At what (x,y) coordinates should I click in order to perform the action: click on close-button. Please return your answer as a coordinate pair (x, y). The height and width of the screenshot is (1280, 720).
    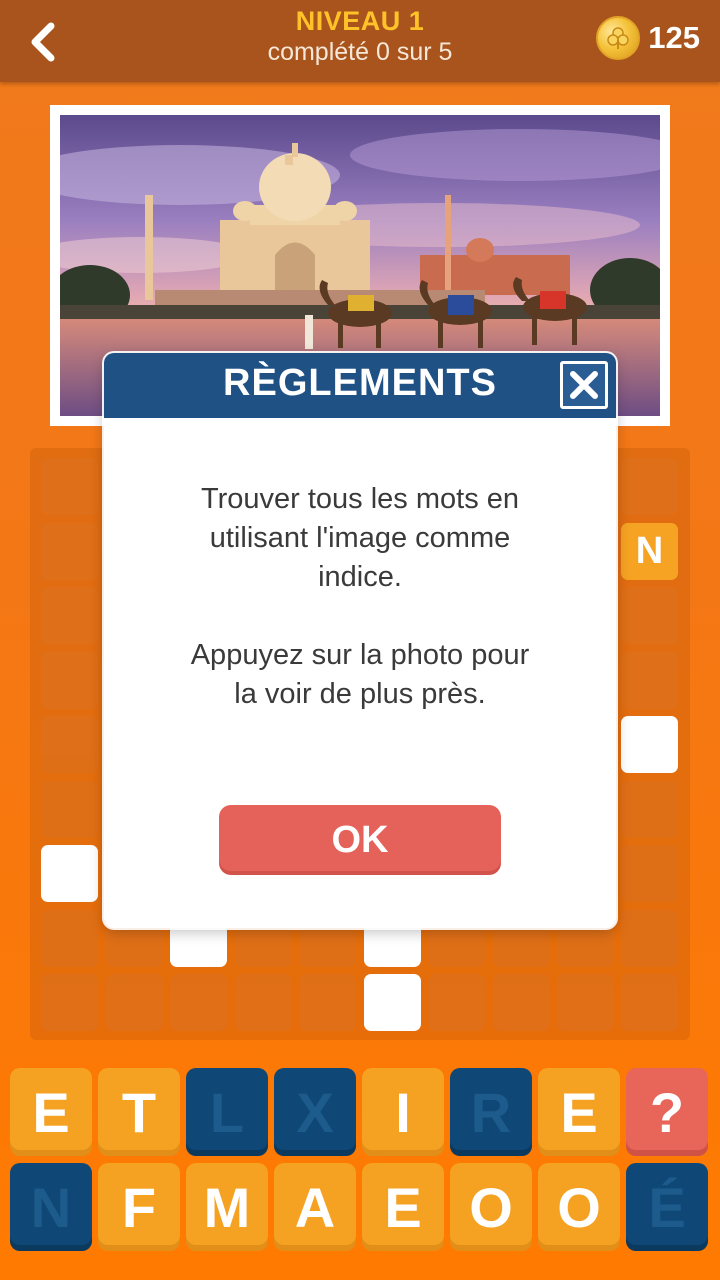
    Looking at the image, I should click on (584, 385).